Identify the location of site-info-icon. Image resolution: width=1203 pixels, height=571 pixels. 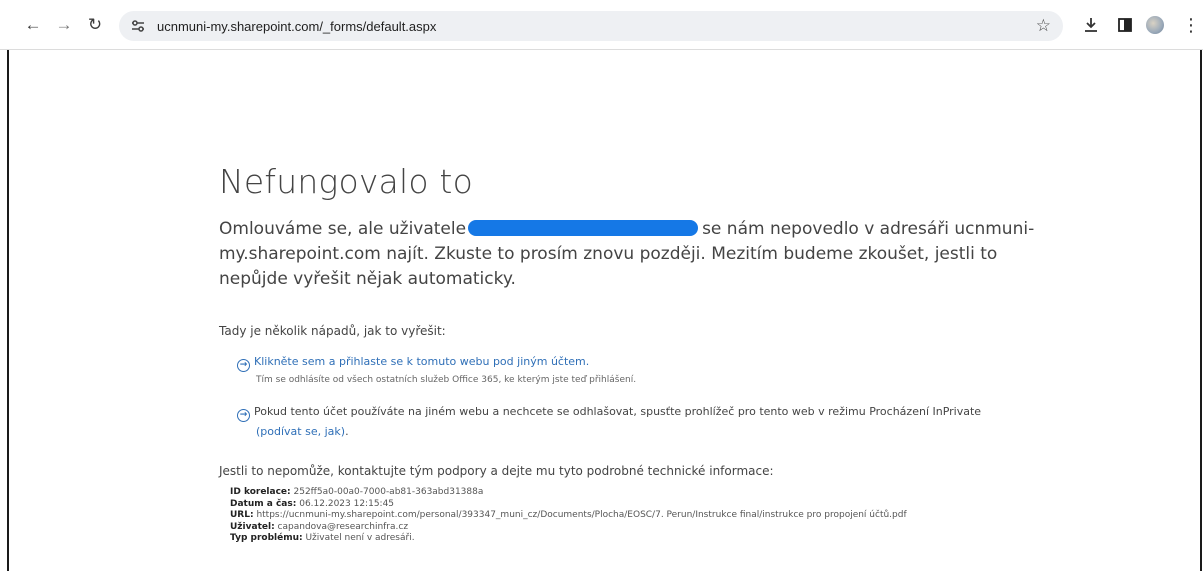
(138, 26).